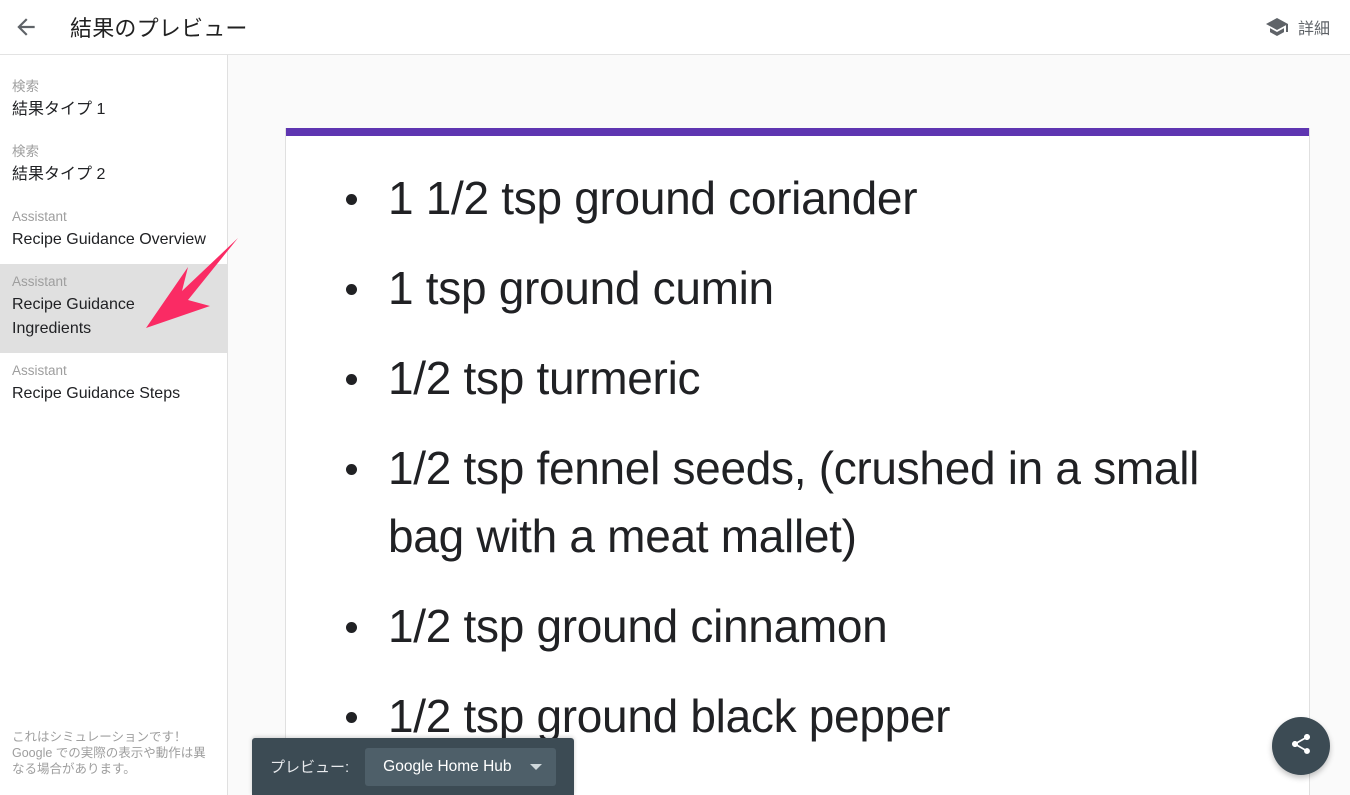 The image size is (1350, 795). I want to click on details-button: 詳細, so click(1297, 27).